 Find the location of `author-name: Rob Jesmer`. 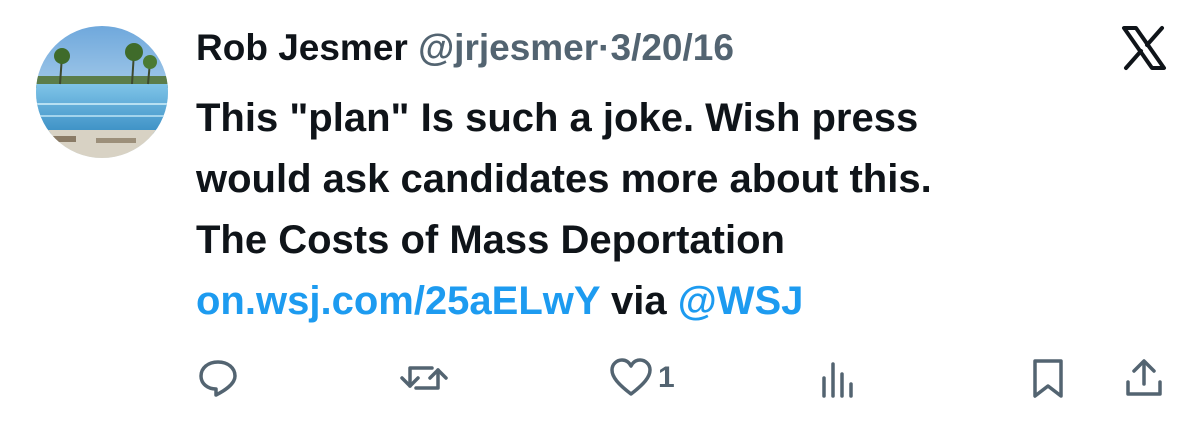

author-name: Rob Jesmer is located at coordinates (302, 47).